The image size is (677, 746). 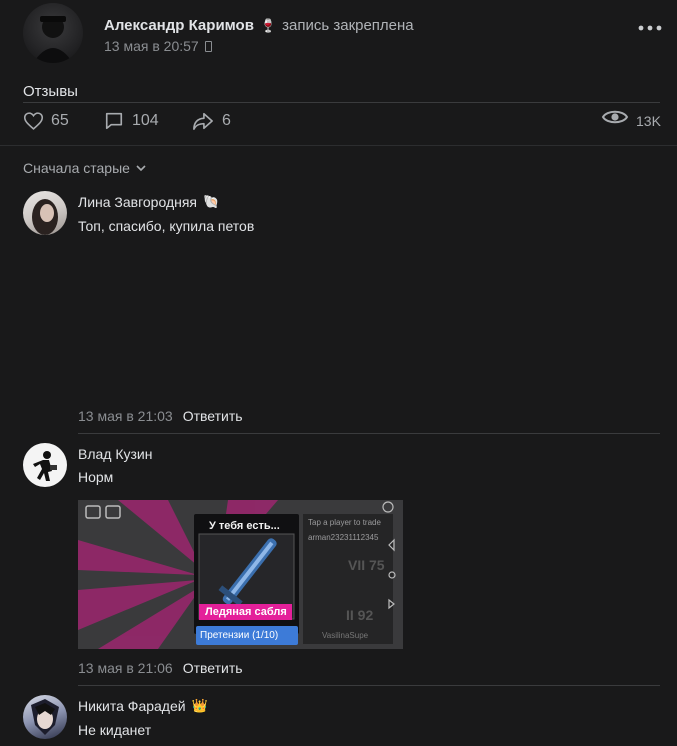 I want to click on comment-author: Влад Кузин, so click(x=115, y=454).